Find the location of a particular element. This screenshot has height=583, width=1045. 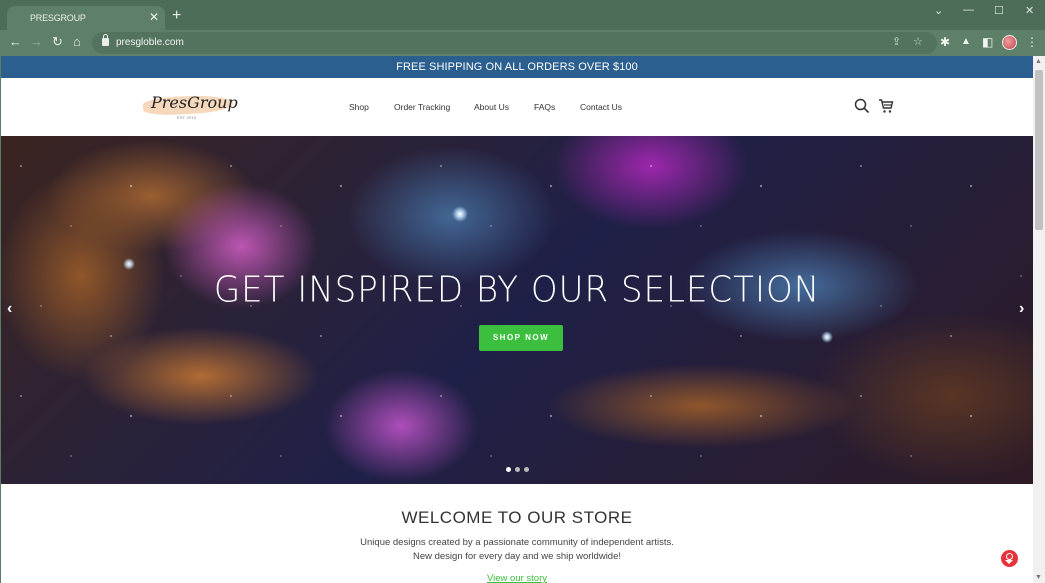

scroll-thumb is located at coordinates (1039, 150).